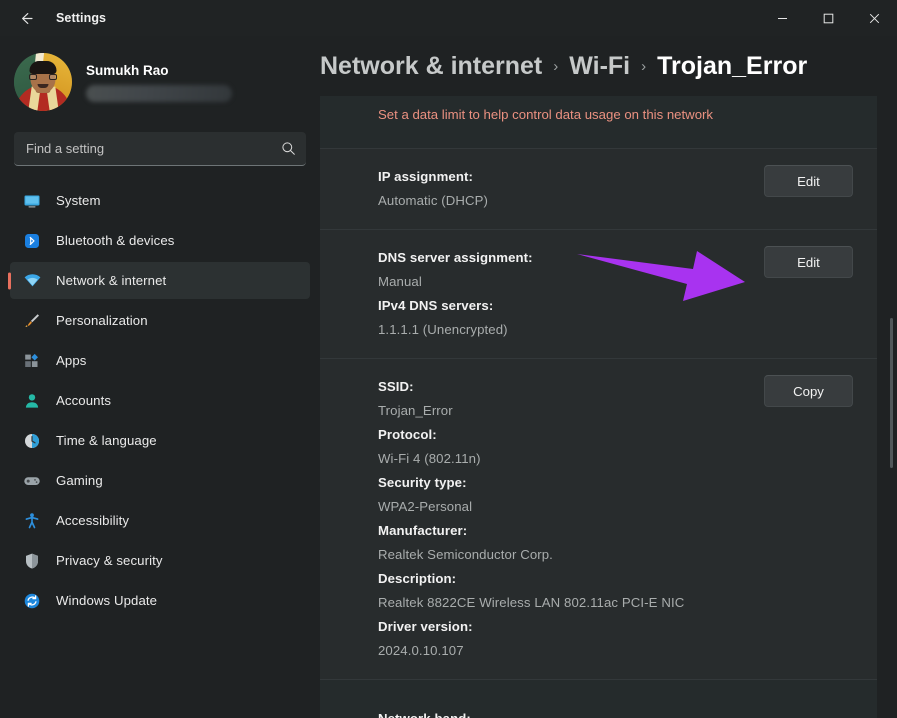 The height and width of the screenshot is (718, 897). Describe the element at coordinates (32, 281) in the screenshot. I see `wifi-icon` at that location.